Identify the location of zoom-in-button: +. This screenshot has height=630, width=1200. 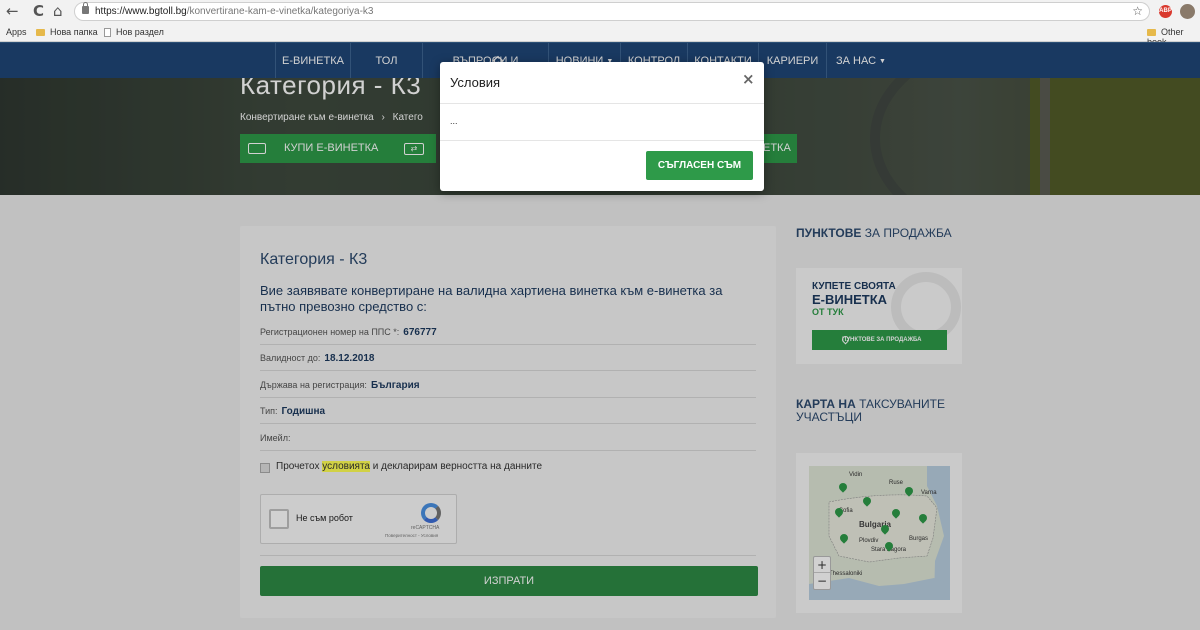
(822, 565).